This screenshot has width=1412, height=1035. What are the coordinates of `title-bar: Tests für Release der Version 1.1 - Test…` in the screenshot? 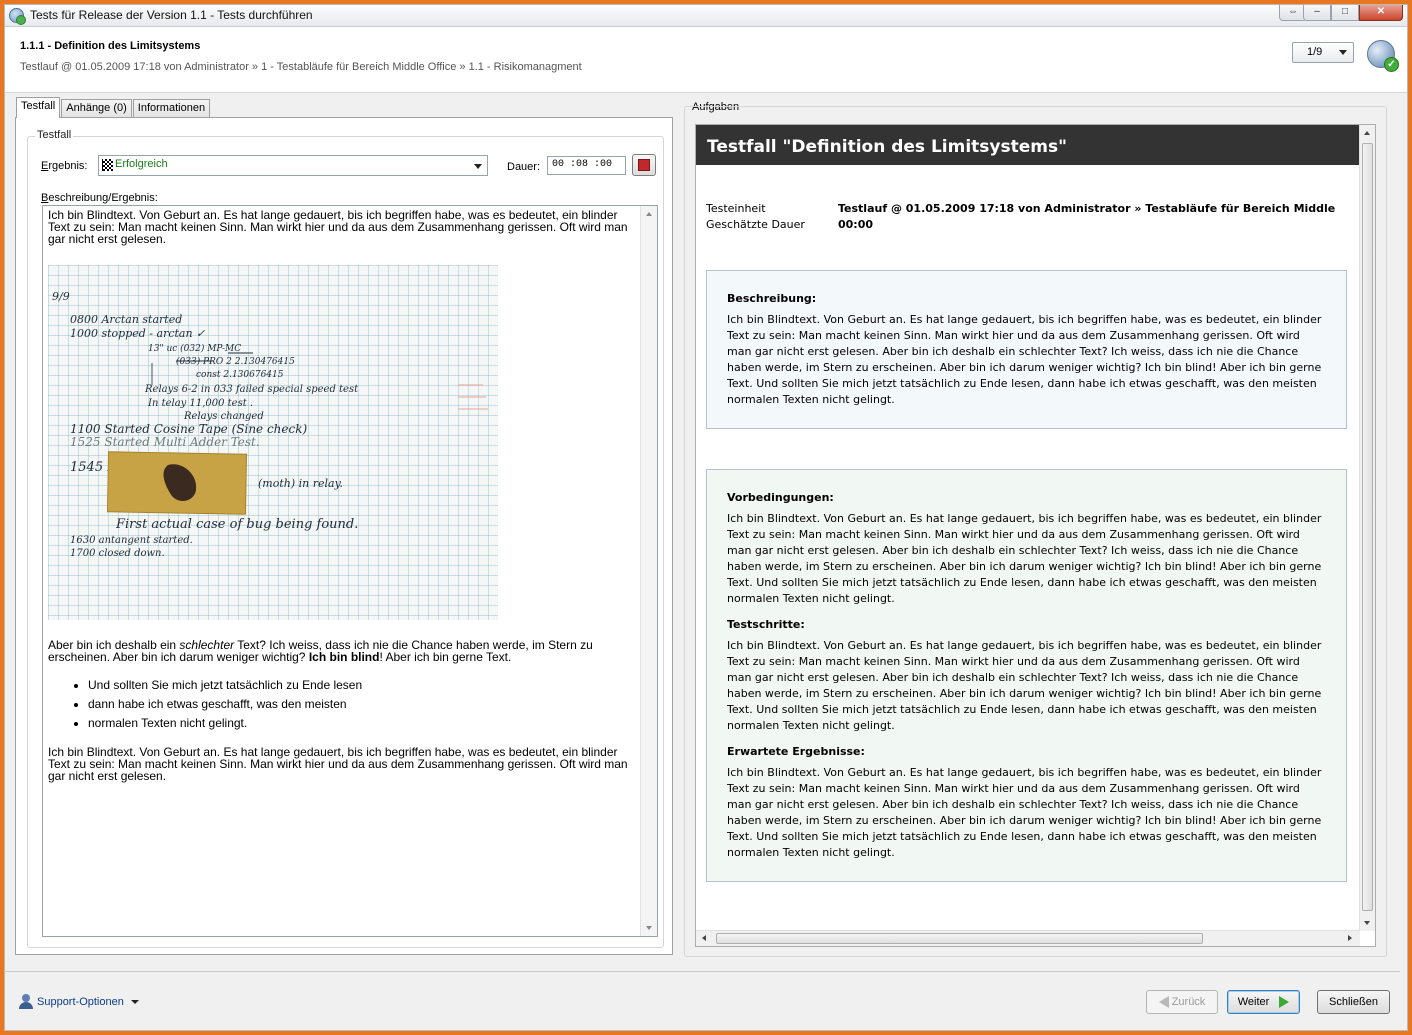 It's located at (706, 16).